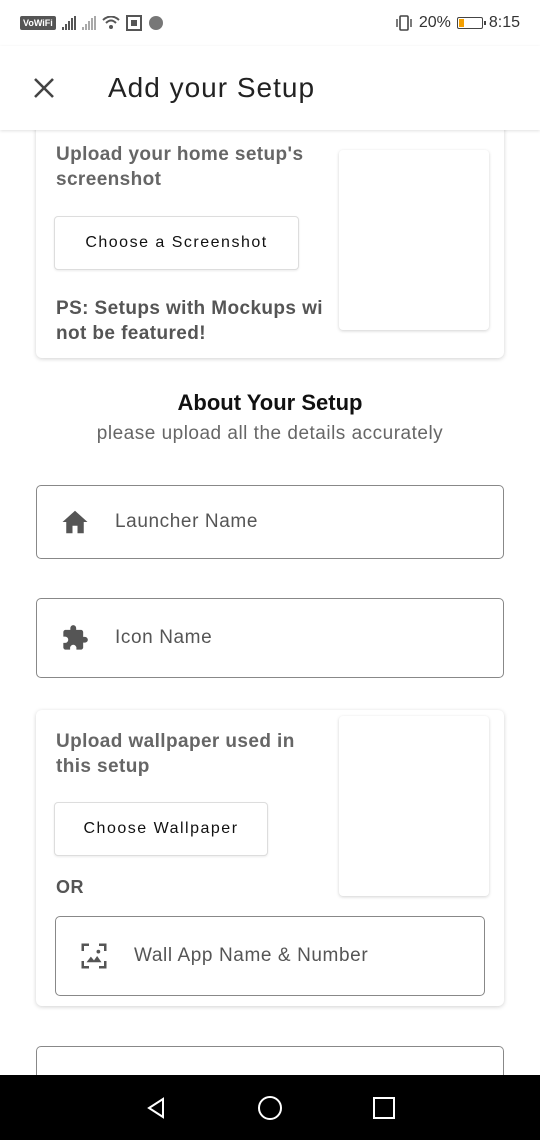  Describe the element at coordinates (131, 333) in the screenshot. I see `mockup-note-line-2: not be featured!` at that location.